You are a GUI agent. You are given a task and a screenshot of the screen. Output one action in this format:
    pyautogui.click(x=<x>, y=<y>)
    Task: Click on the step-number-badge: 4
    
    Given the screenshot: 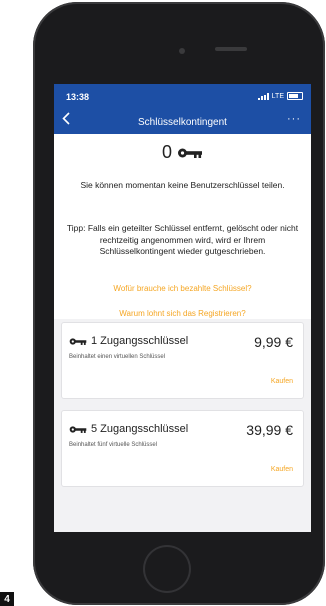 What is the action you would take?
    pyautogui.click(x=7, y=599)
    